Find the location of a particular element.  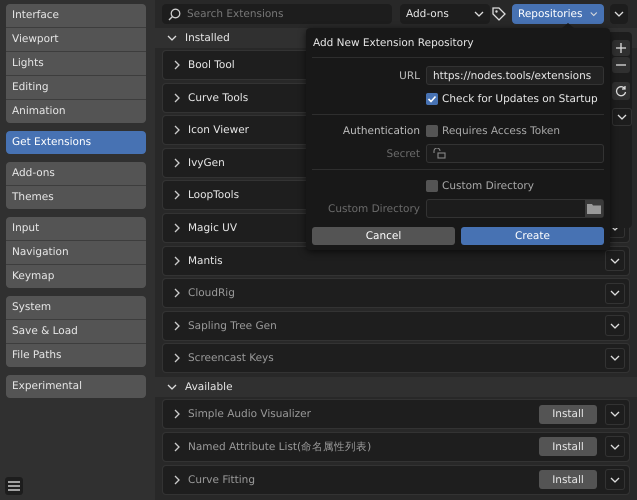

extension-name: Curve Tools is located at coordinates (218, 98).